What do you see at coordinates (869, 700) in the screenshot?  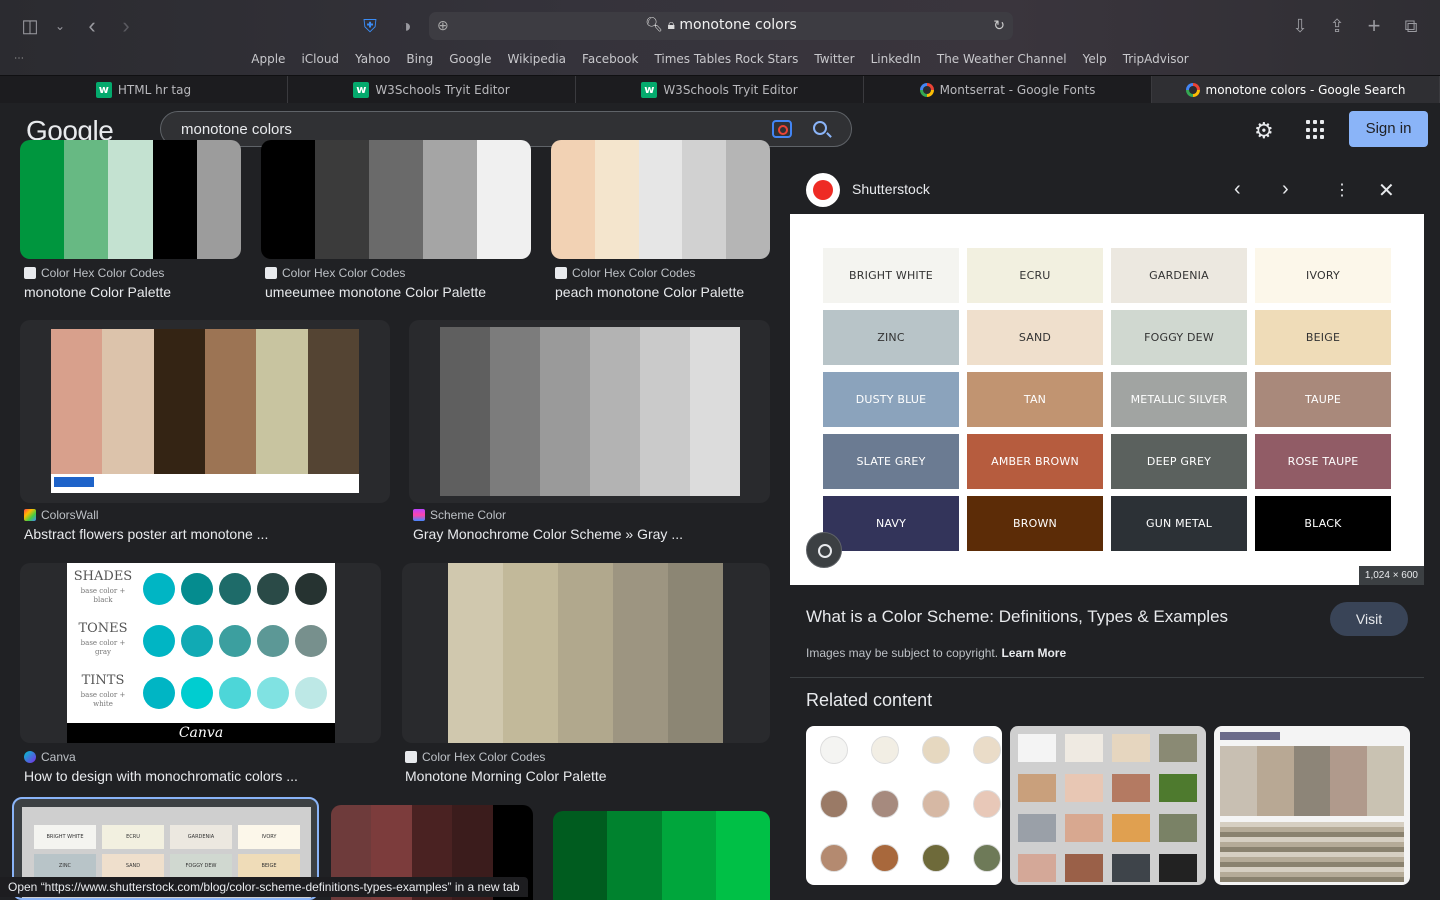 I see `related-heading: Related content` at bounding box center [869, 700].